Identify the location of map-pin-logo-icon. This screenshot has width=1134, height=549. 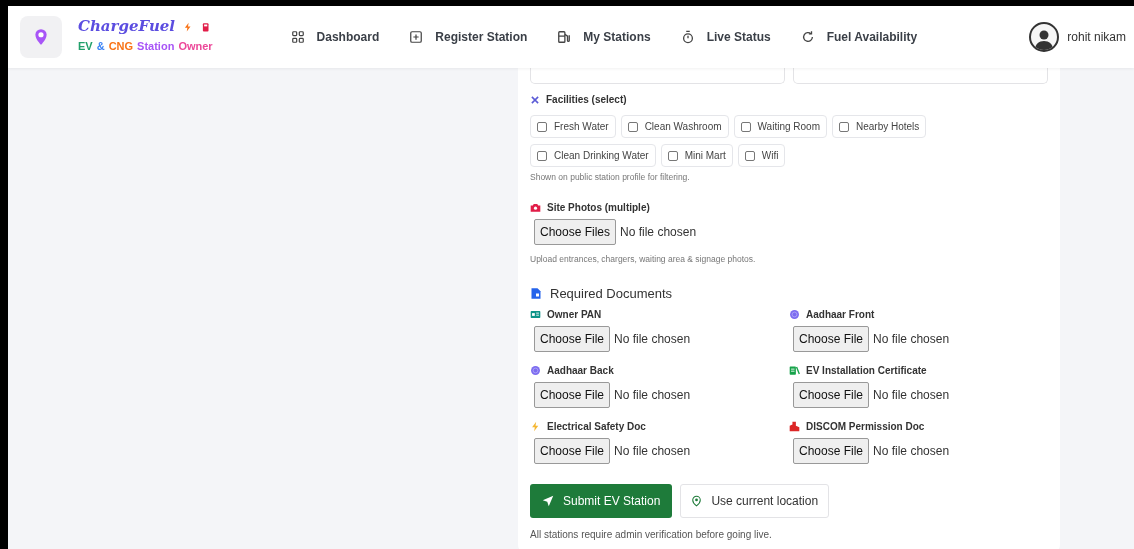
(41, 37).